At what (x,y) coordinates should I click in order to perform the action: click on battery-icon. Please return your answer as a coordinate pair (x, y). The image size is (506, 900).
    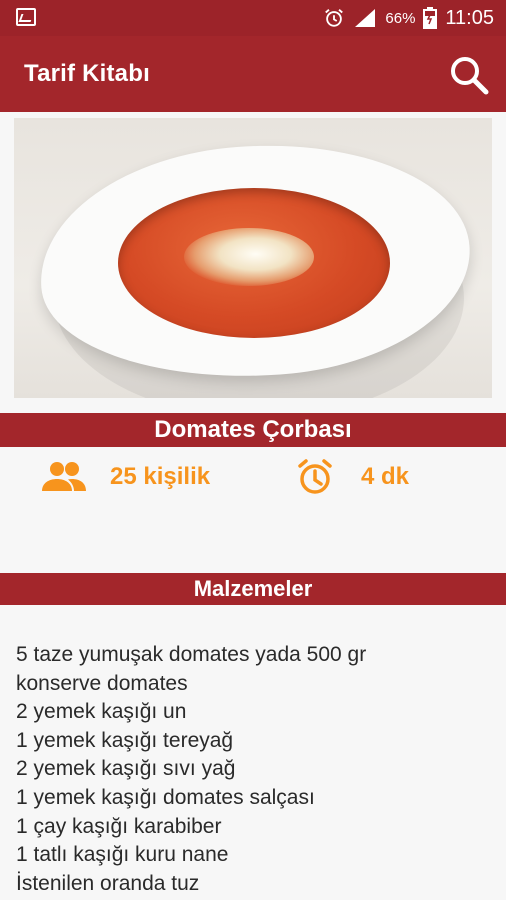
    Looking at the image, I should click on (430, 18).